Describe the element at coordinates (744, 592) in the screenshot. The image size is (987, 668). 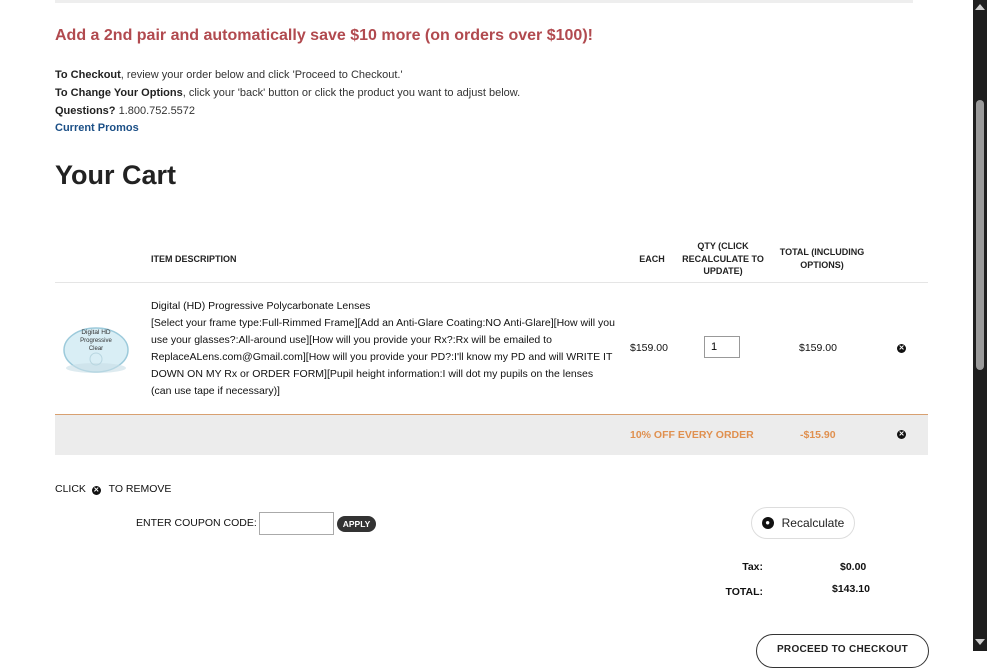
I see `total-label: TOTAL:` at that location.